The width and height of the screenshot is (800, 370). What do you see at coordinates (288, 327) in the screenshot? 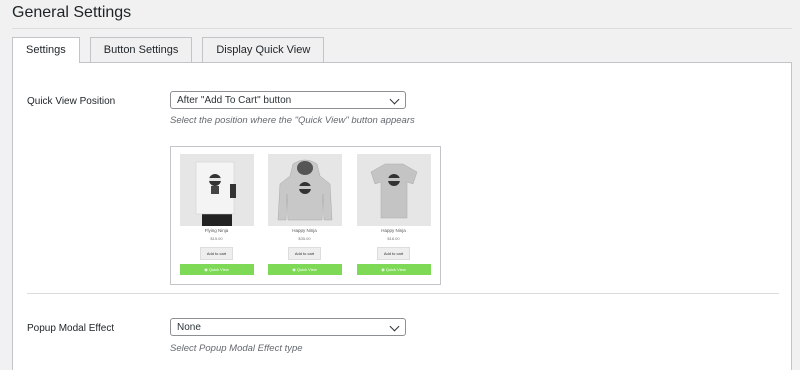
I see `popup-modal-effect-select: None` at bounding box center [288, 327].